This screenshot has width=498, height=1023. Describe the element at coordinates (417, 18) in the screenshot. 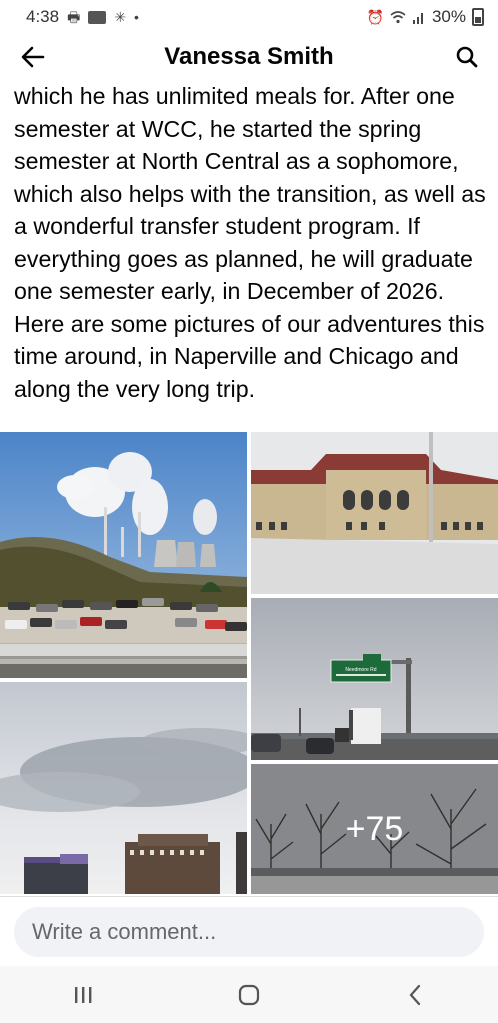

I see `signal-icon` at that location.